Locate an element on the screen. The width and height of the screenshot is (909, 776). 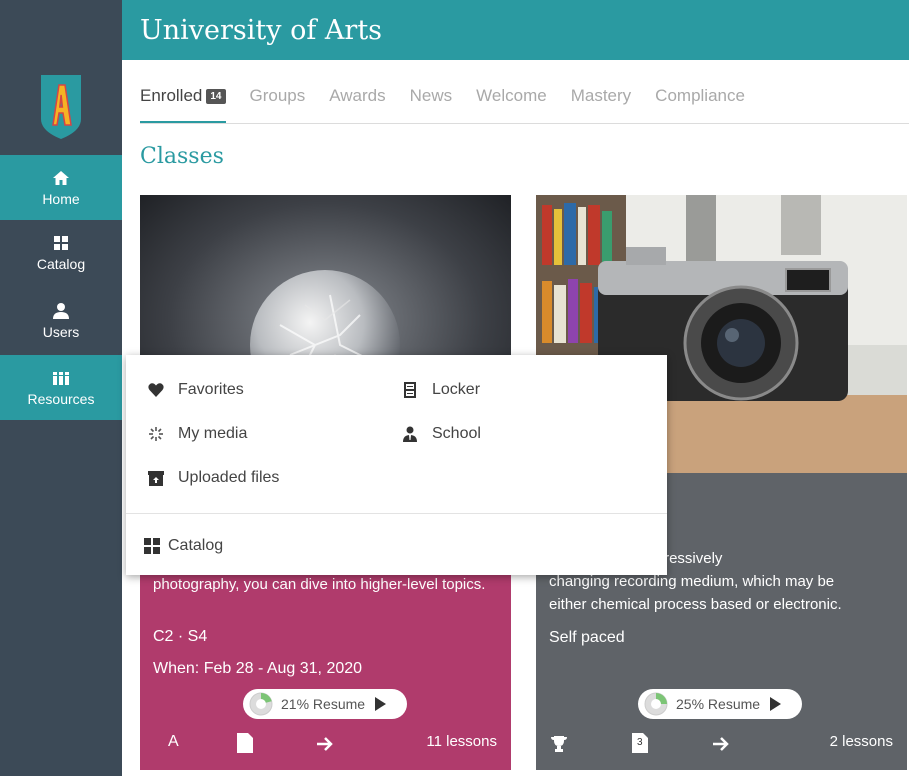
menu-item-label: School is located at coordinates (456, 433).